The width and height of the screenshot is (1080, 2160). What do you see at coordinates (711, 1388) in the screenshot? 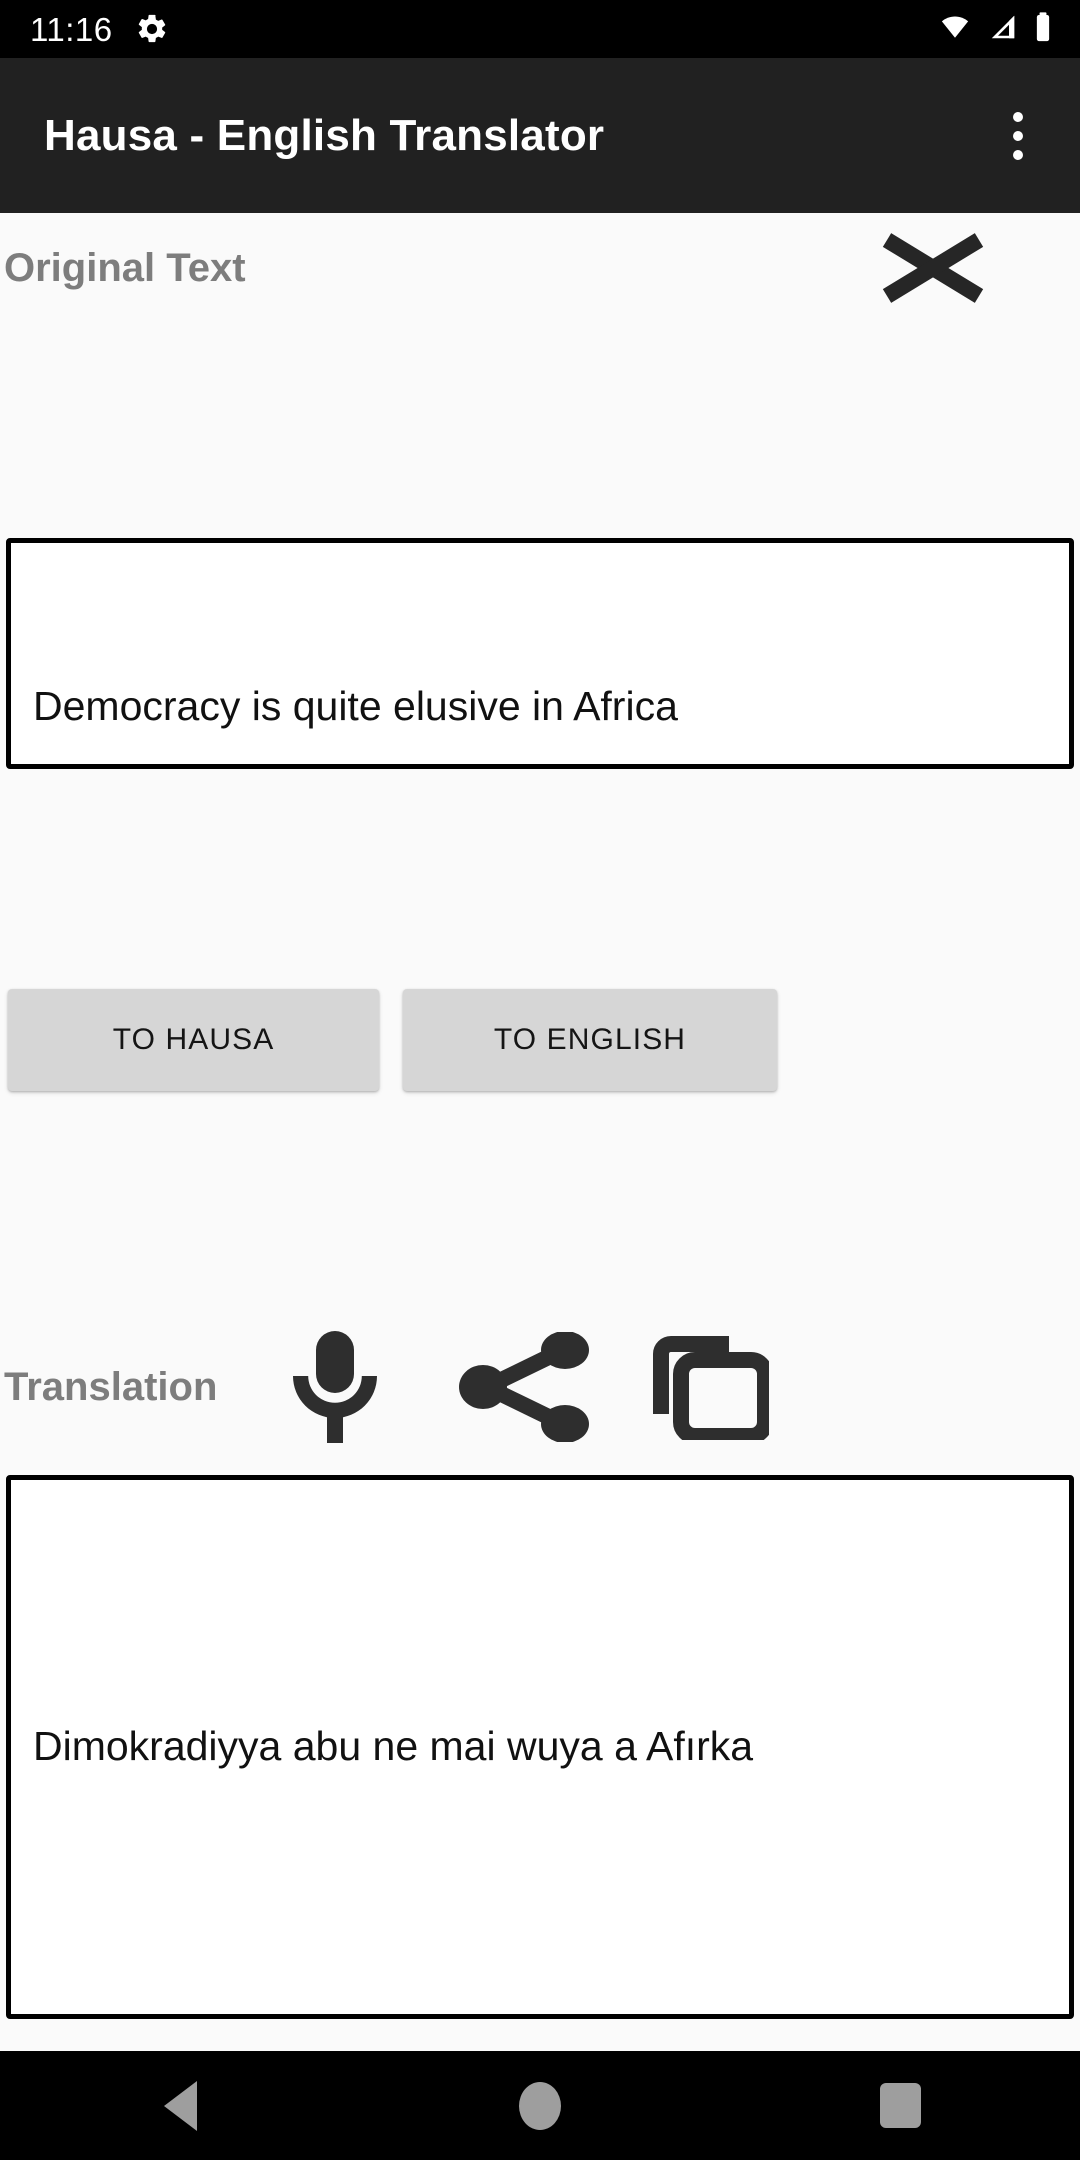
I see `copy-icon` at bounding box center [711, 1388].